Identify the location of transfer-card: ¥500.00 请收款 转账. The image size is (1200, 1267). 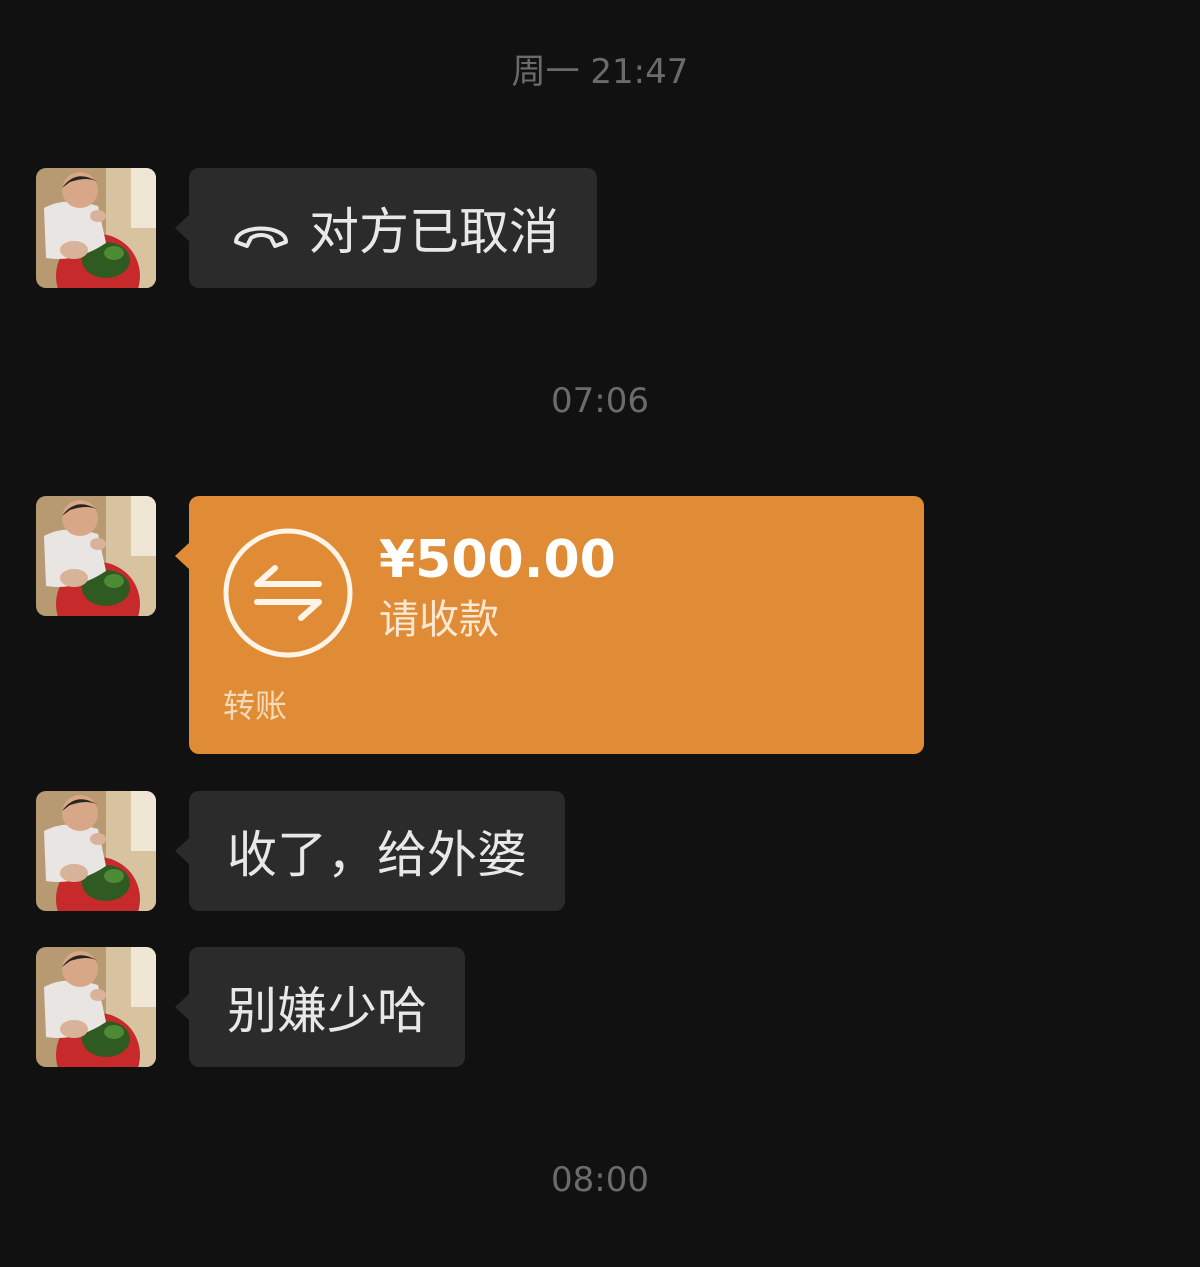
(549, 625).